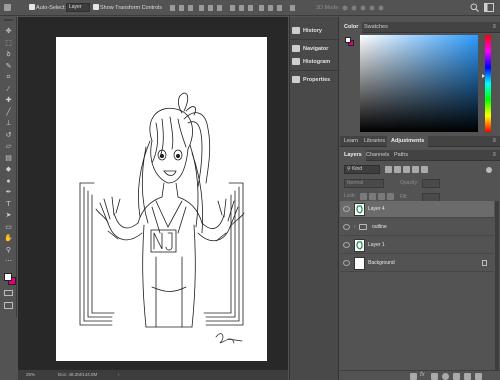  Describe the element at coordinates (397, 169) in the screenshot. I see `filter-adjustment-icon` at that location.